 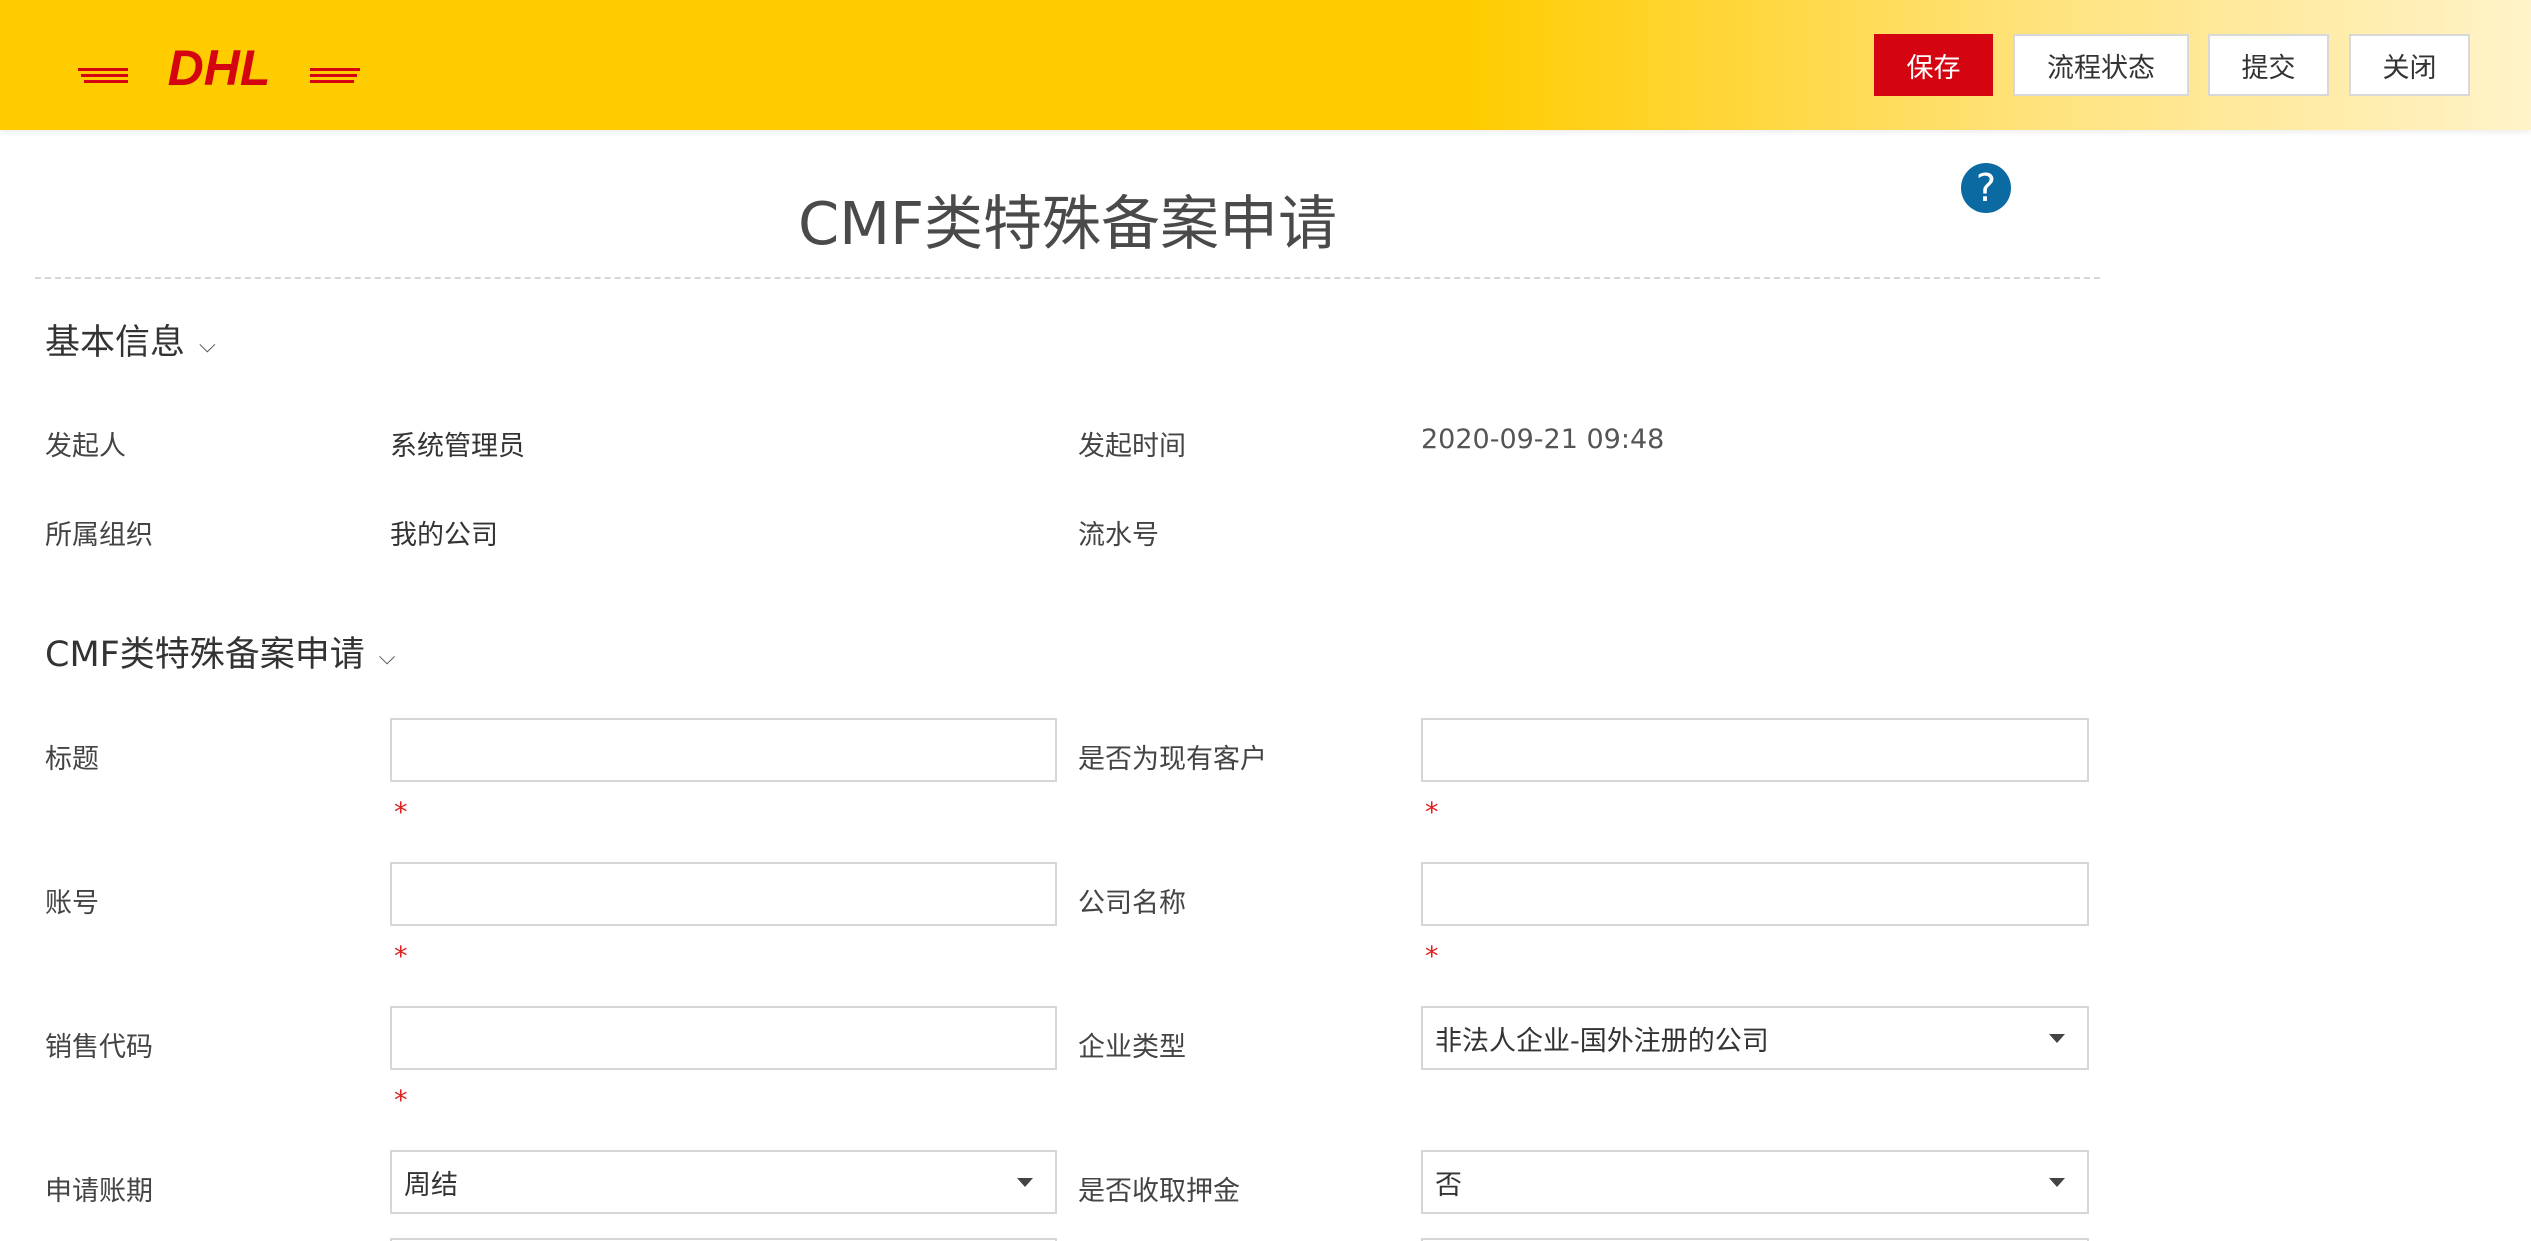 What do you see at coordinates (1067, 278) in the screenshot?
I see `title-divider` at bounding box center [1067, 278].